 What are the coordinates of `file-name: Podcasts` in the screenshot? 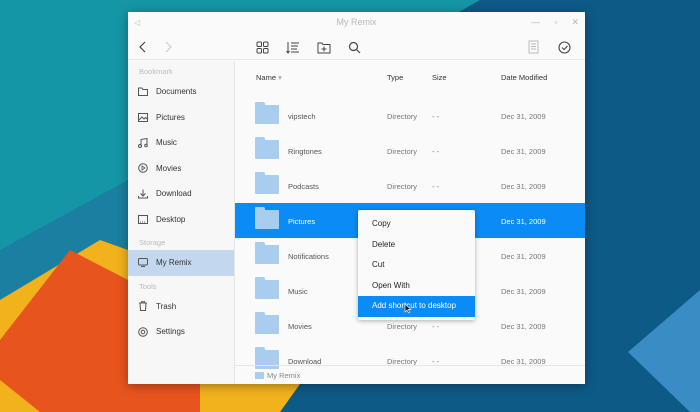 It's located at (303, 186).